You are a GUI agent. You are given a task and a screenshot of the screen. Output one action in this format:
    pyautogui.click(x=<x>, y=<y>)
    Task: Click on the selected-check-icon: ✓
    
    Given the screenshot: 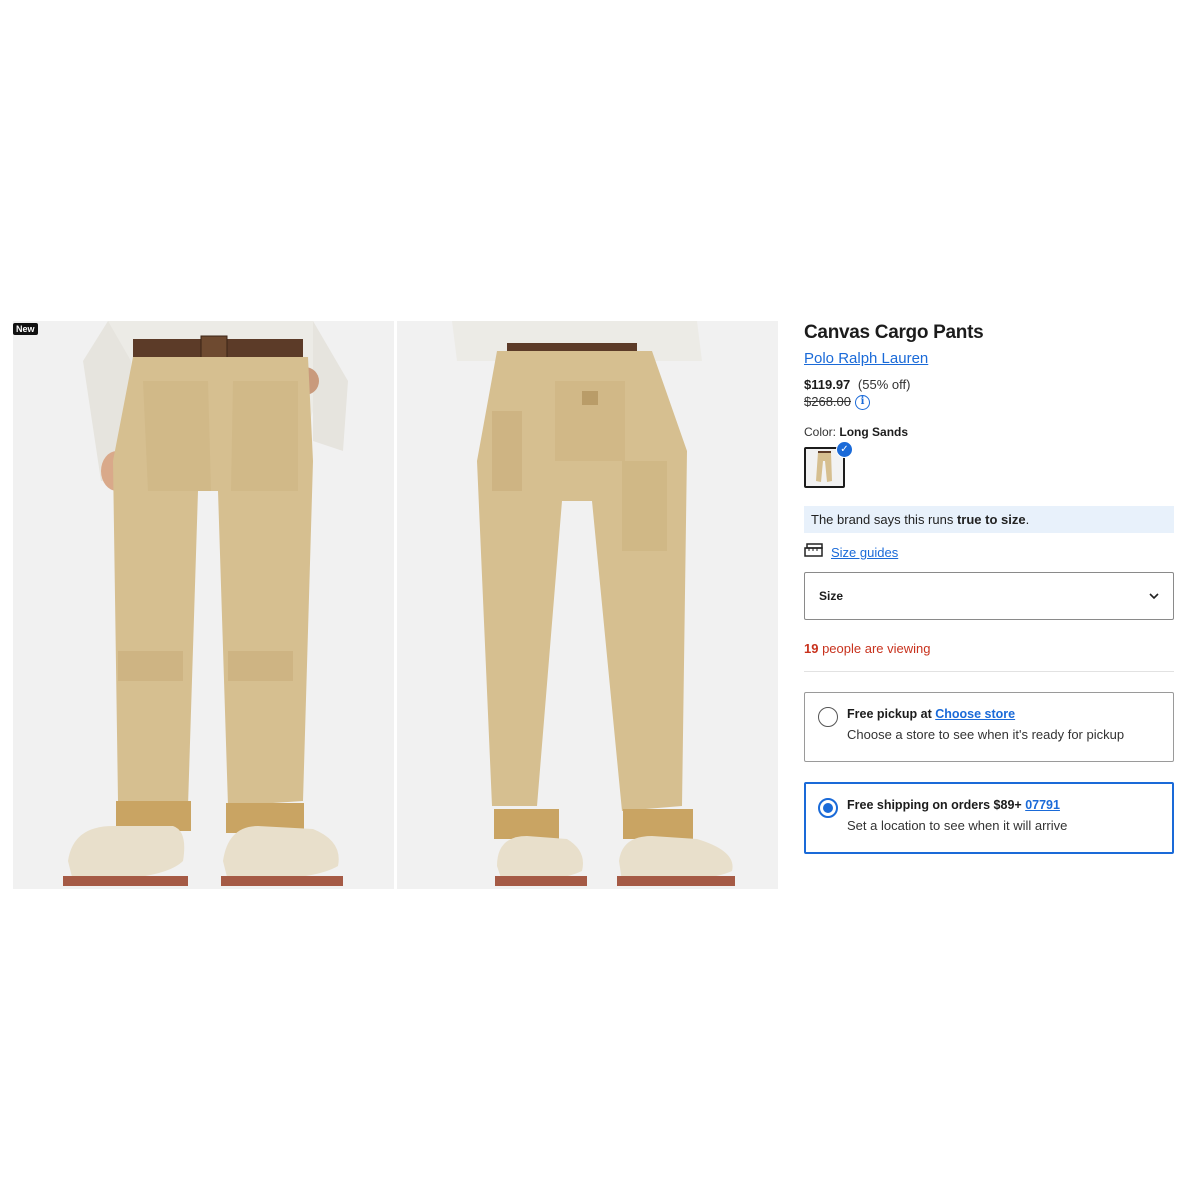 What is the action you would take?
    pyautogui.click(x=844, y=449)
    